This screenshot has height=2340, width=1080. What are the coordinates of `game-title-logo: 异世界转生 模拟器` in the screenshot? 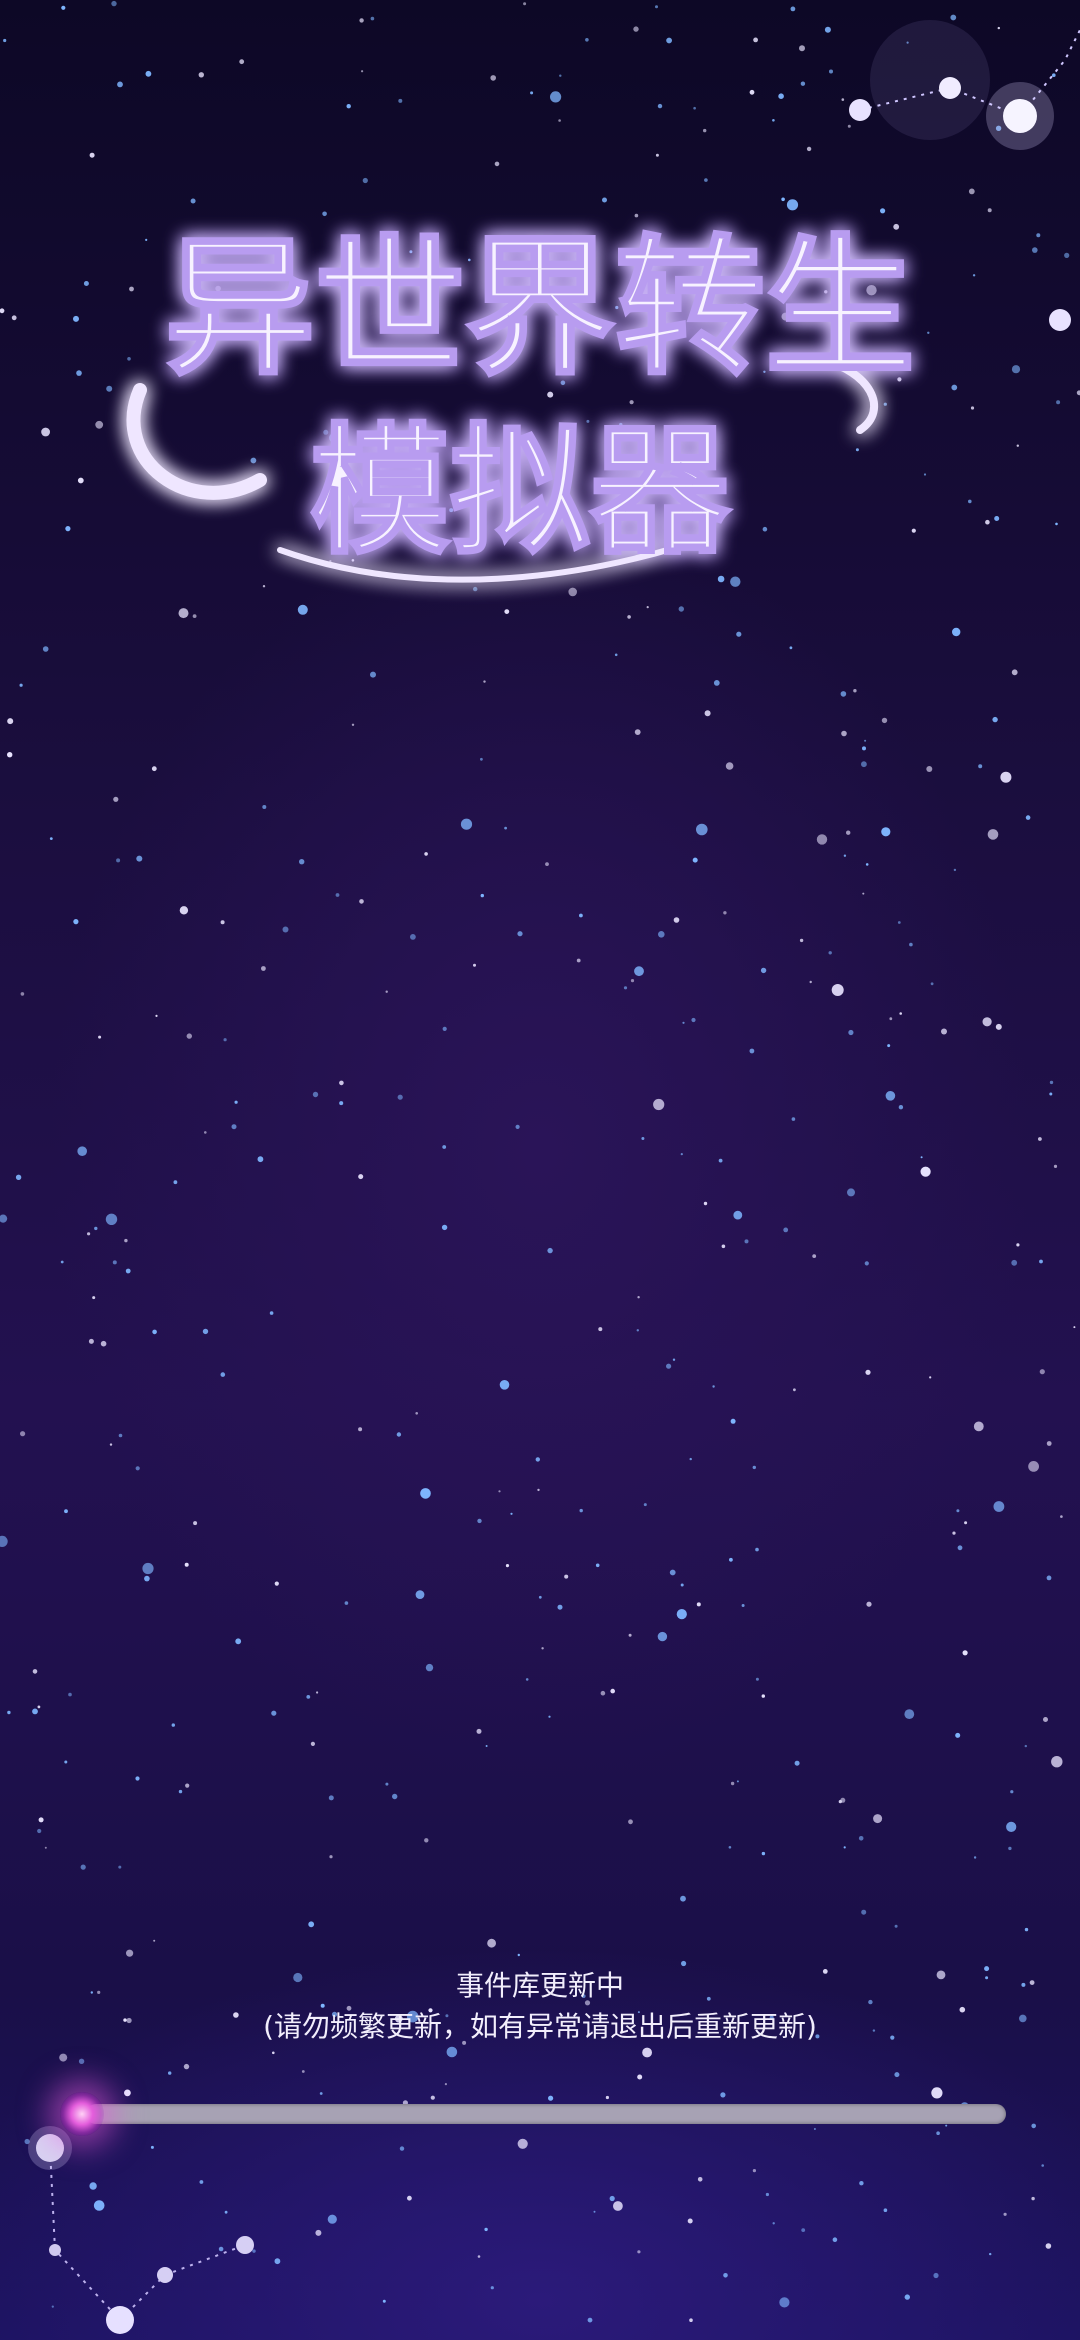 It's located at (521, 401).